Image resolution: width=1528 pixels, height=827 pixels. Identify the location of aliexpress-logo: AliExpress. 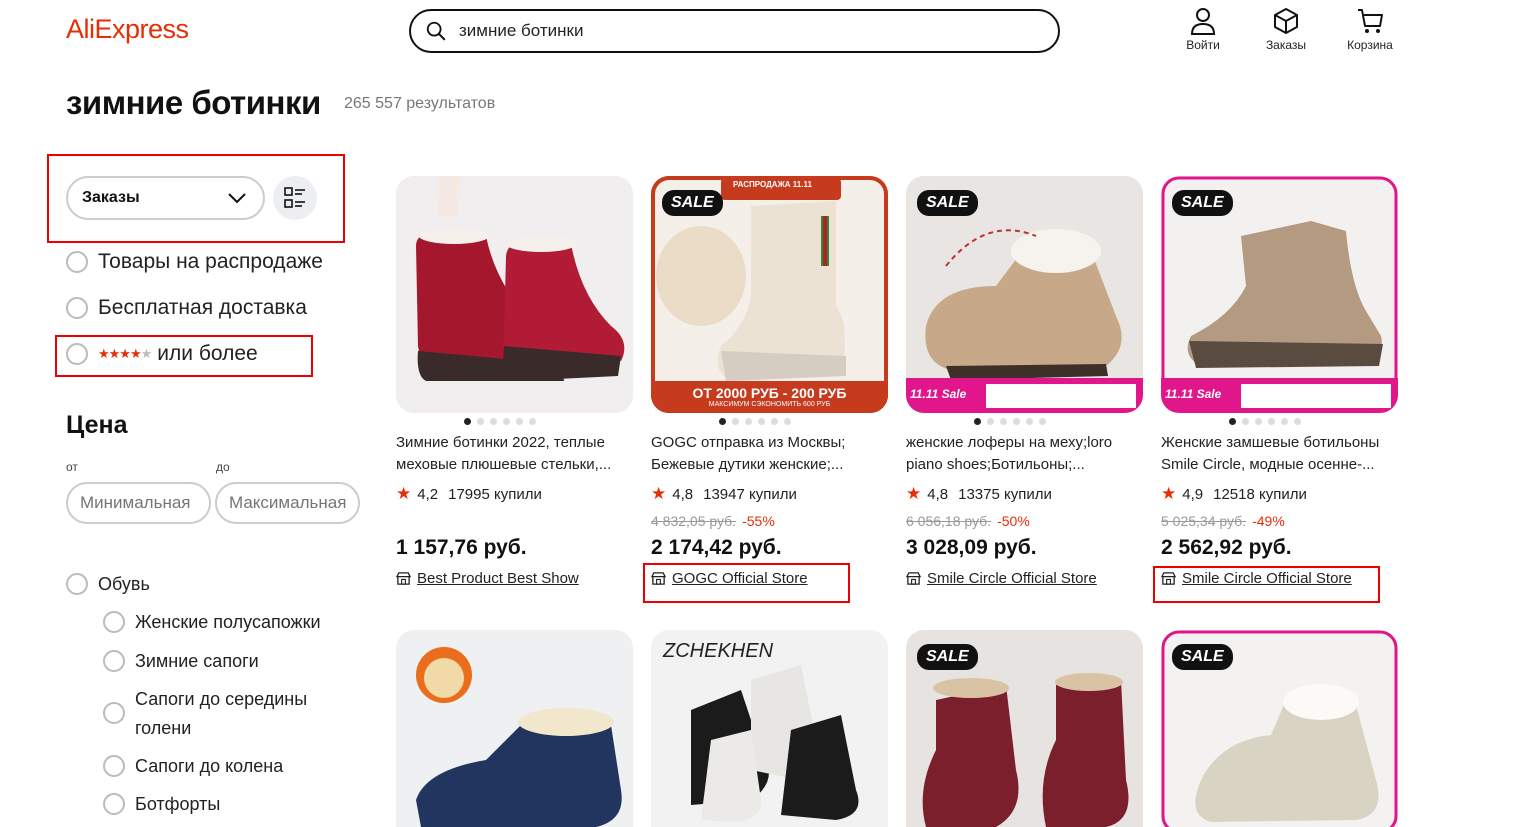
(127, 29).